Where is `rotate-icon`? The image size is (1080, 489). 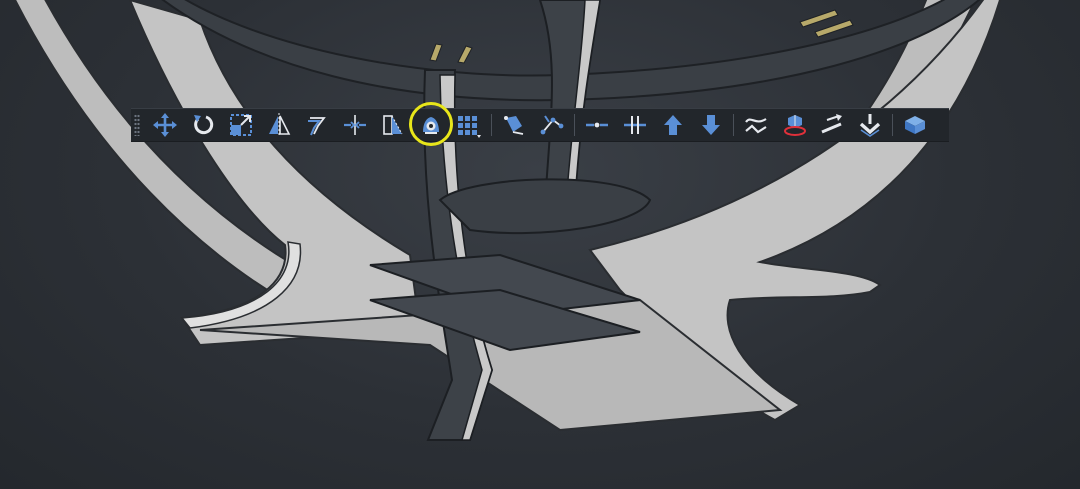 rotate-icon is located at coordinates (204, 125).